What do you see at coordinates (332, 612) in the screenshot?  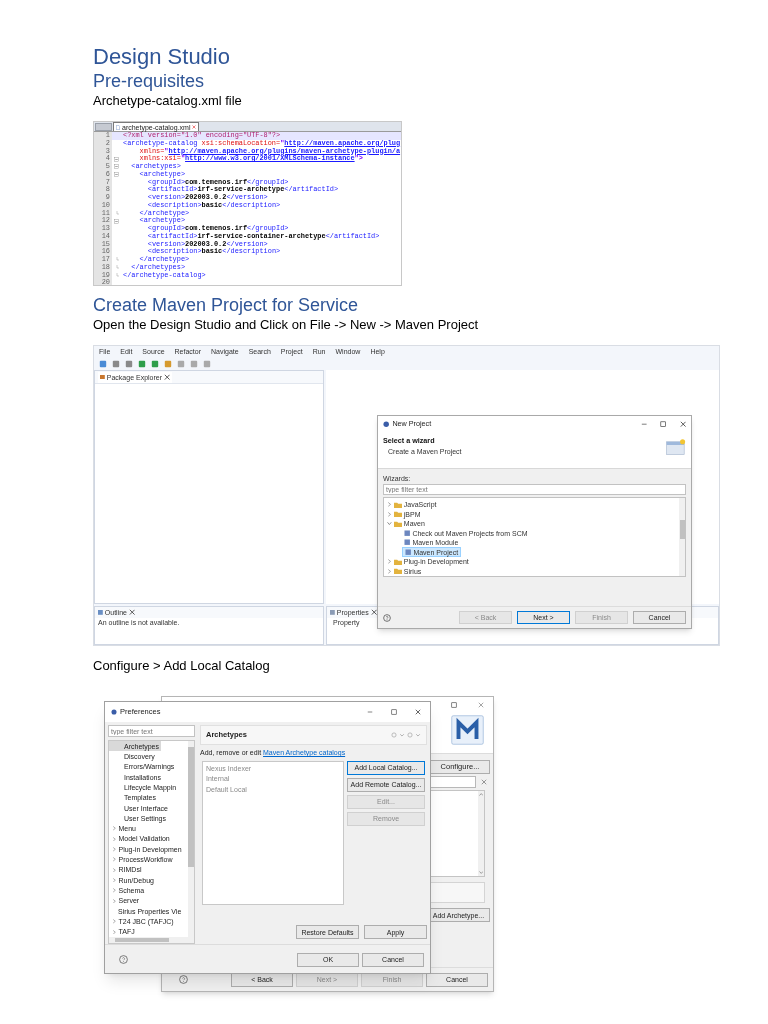 I see `properties-icon` at bounding box center [332, 612].